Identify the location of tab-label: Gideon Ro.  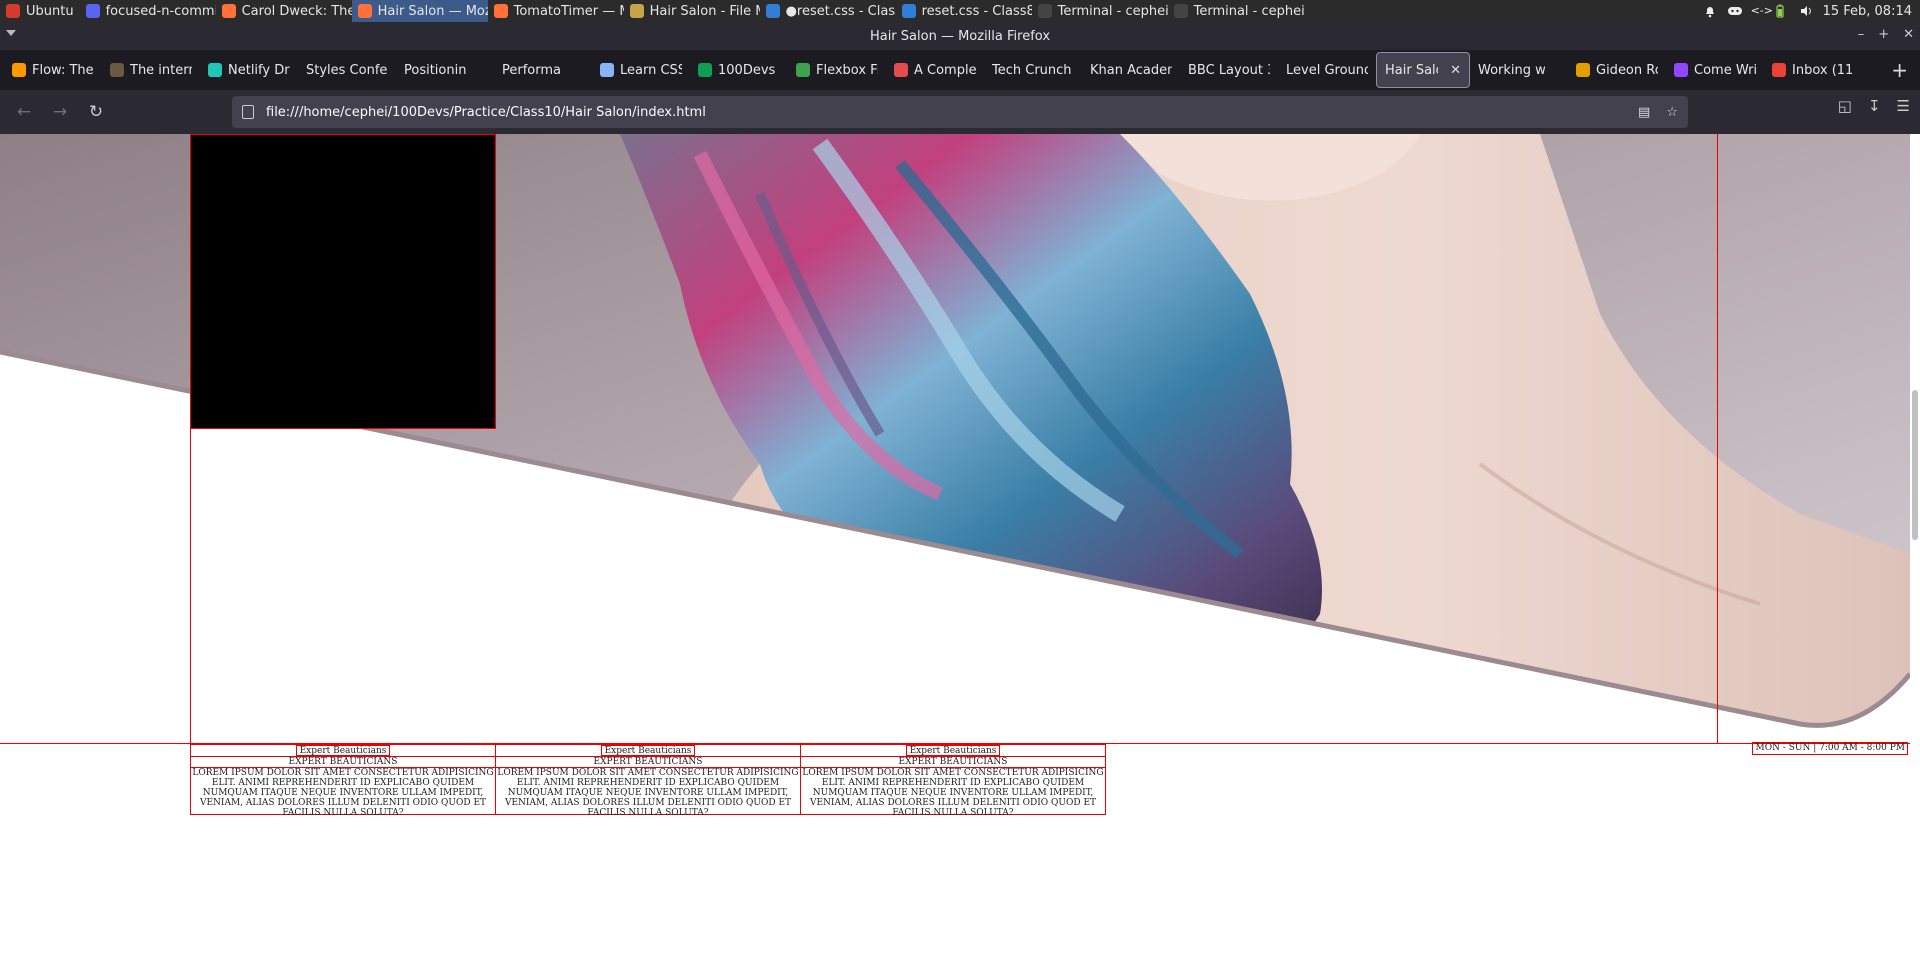
(1627, 70).